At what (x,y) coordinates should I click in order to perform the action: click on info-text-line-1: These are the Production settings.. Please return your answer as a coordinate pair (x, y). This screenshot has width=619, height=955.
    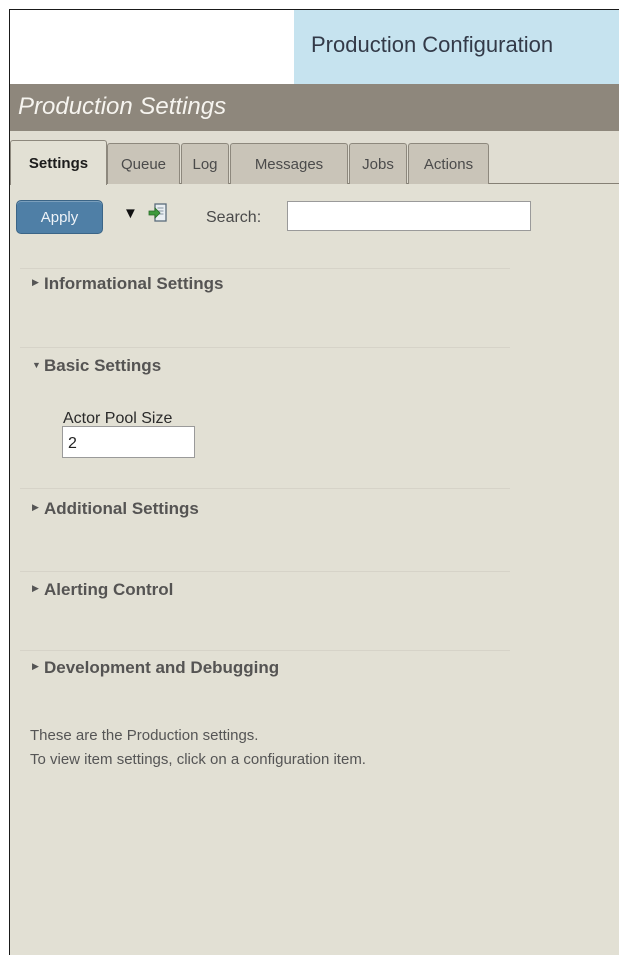
    Looking at the image, I should click on (144, 735).